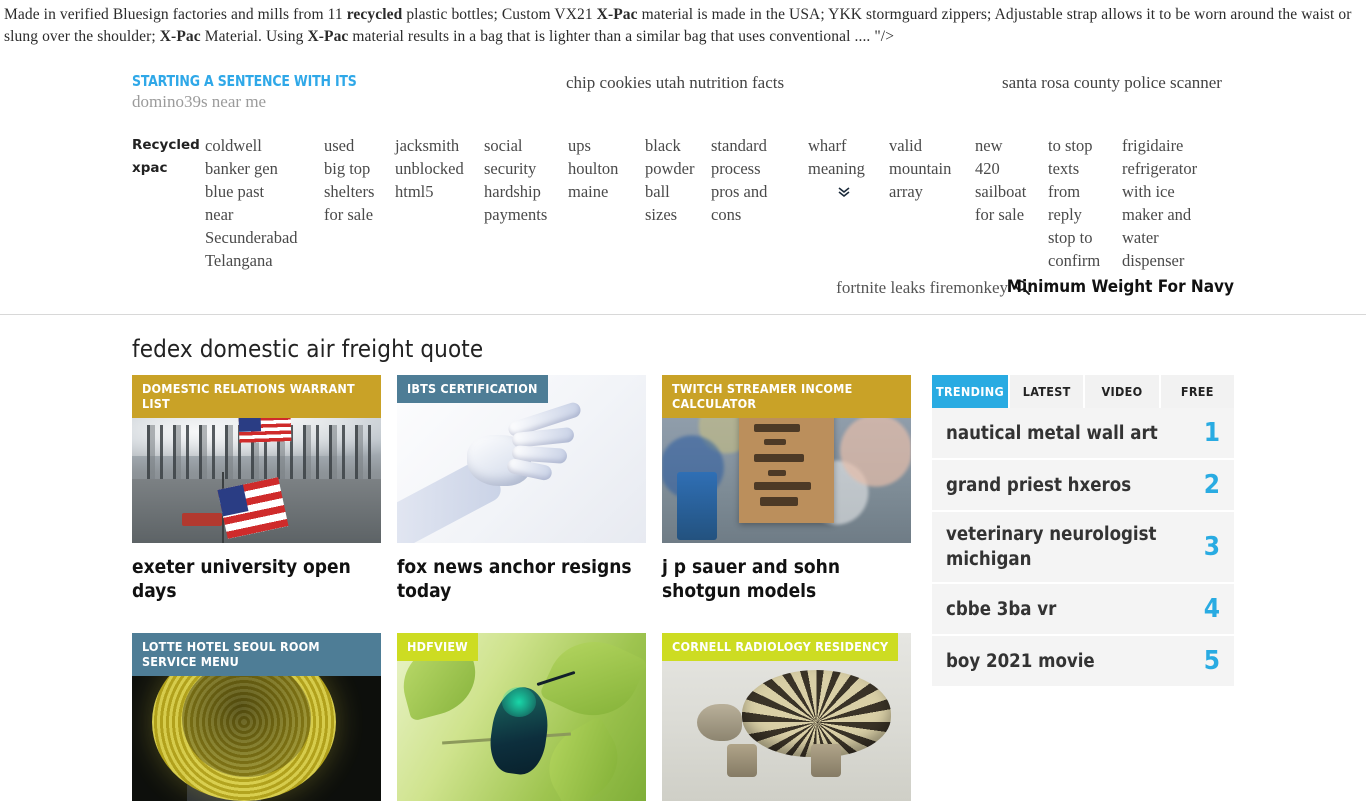  What do you see at coordinates (752, 191) in the screenshot?
I see `keyword-line: pros and` at bounding box center [752, 191].